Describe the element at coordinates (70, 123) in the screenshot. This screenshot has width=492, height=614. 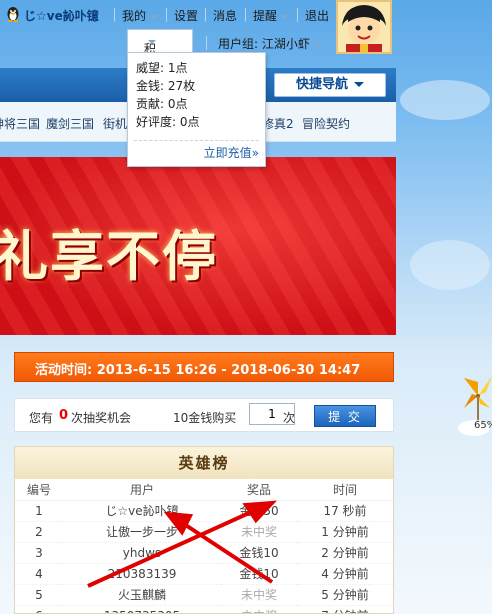
I see `game-link: 魔剑三国` at that location.